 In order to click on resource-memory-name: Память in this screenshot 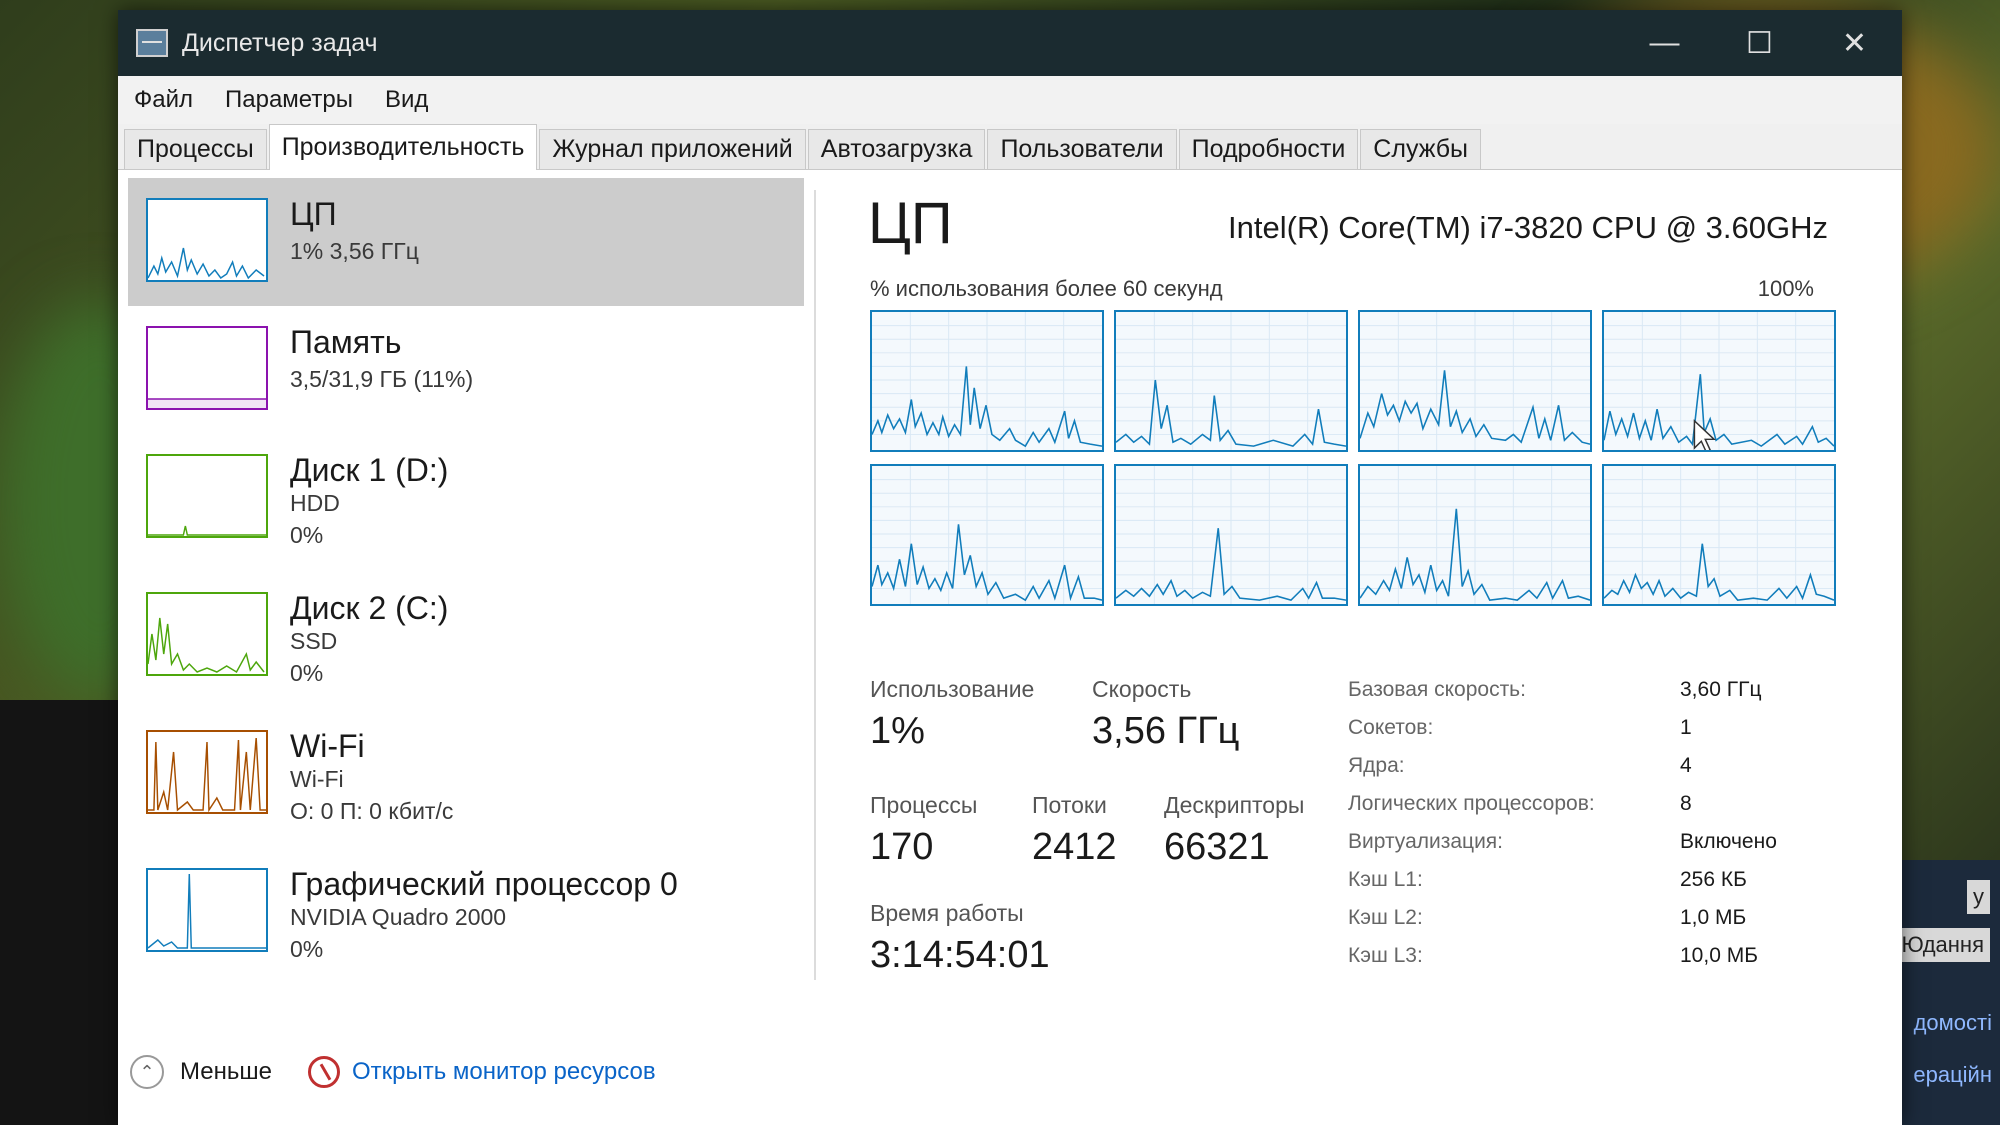, I will do `click(346, 342)`.